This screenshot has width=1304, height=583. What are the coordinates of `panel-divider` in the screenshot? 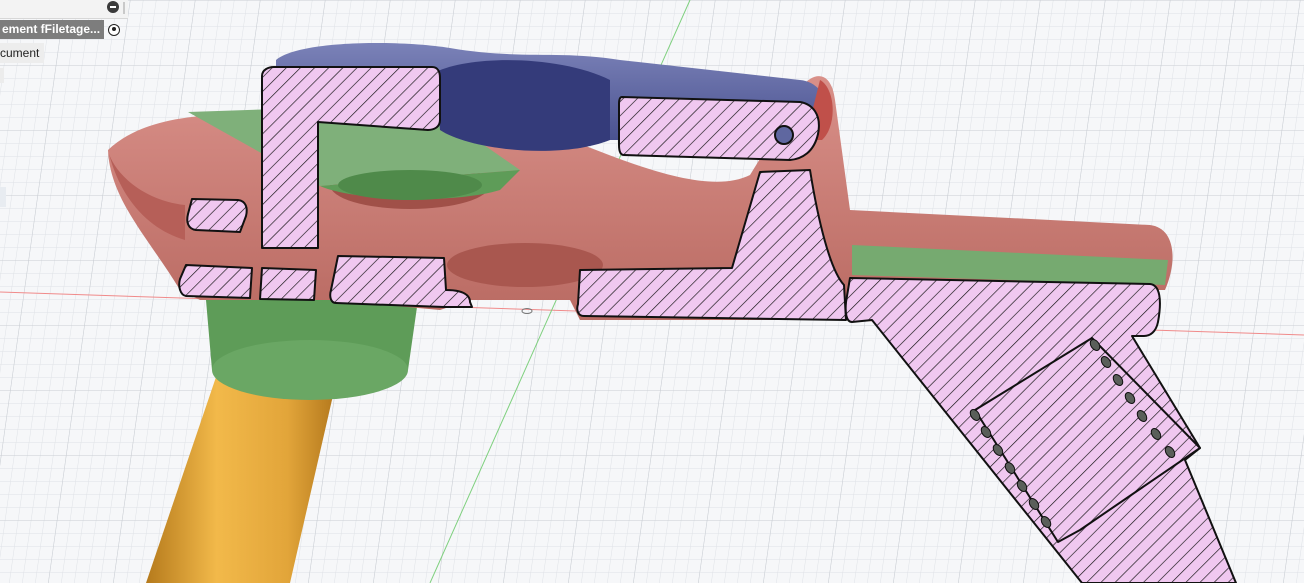 It's located at (124, 8).